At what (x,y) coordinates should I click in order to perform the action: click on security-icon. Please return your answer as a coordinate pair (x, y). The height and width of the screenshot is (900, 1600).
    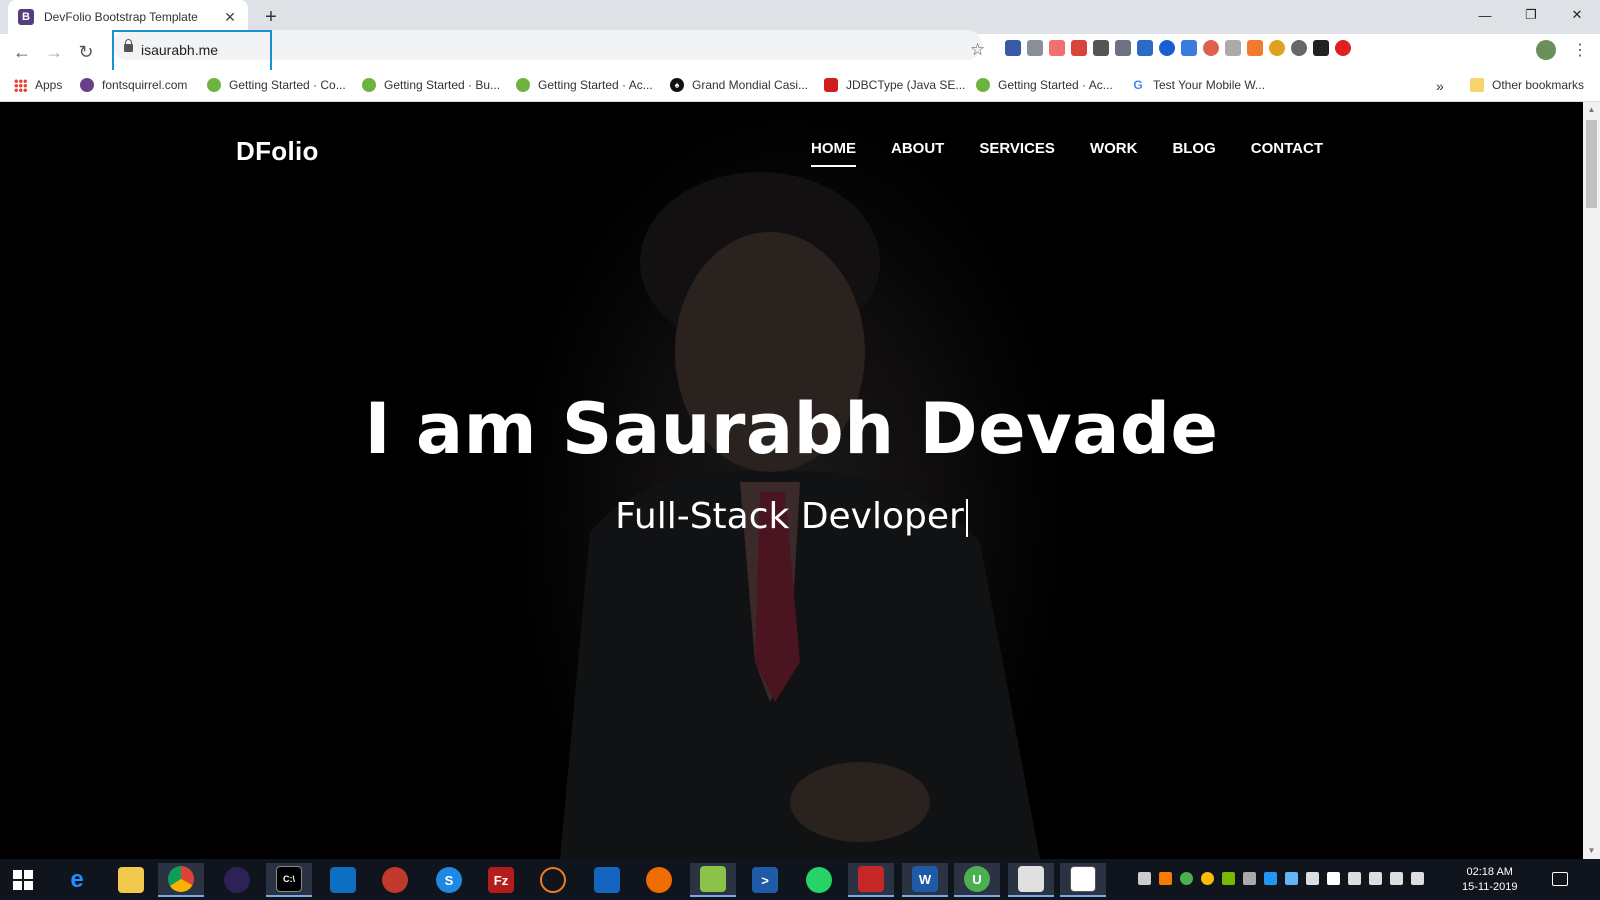
    Looking at the image, I should click on (1333, 878).